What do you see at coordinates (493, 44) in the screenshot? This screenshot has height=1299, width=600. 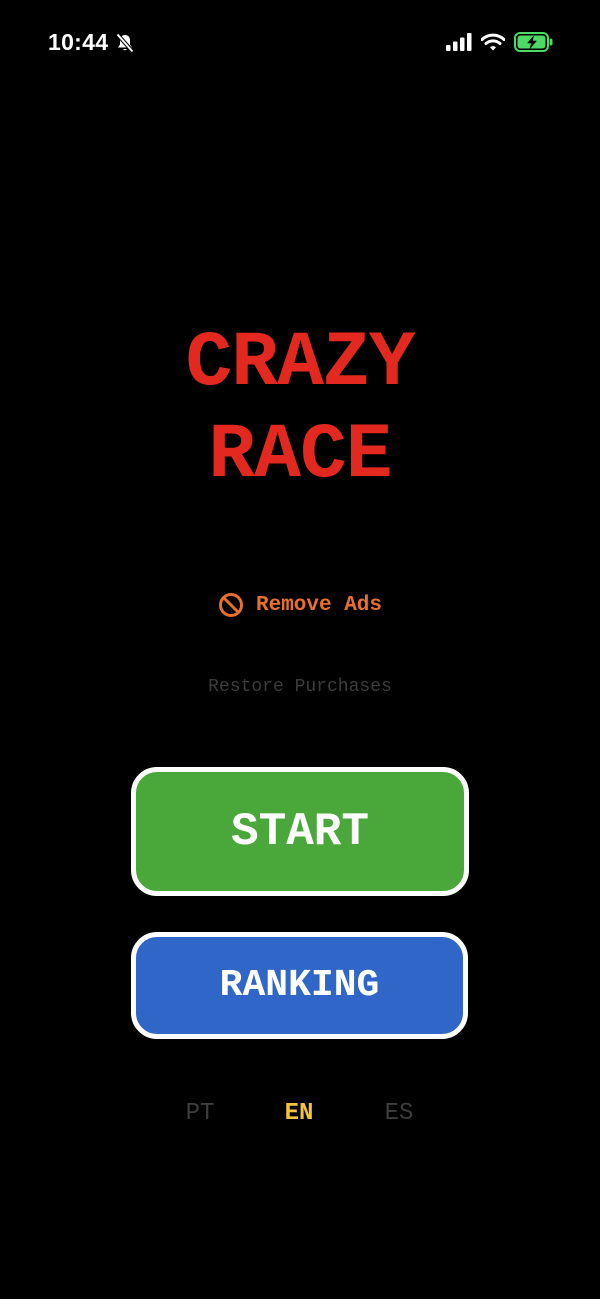 I see `wifi-icon` at bounding box center [493, 44].